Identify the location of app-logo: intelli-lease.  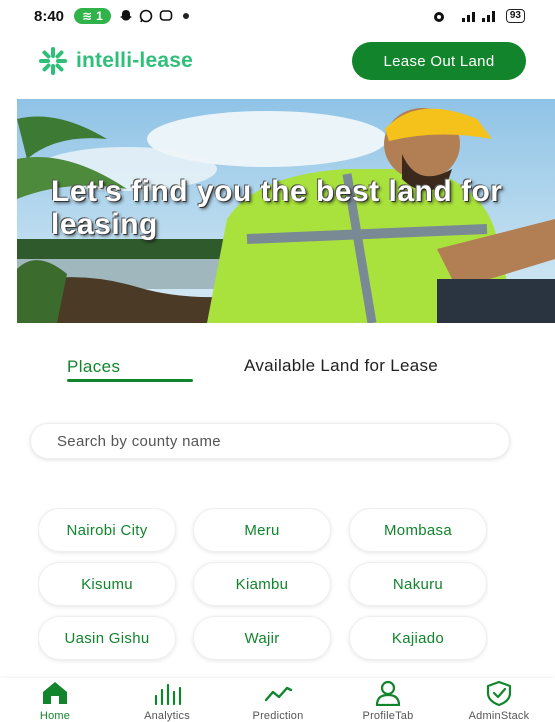
(115, 61).